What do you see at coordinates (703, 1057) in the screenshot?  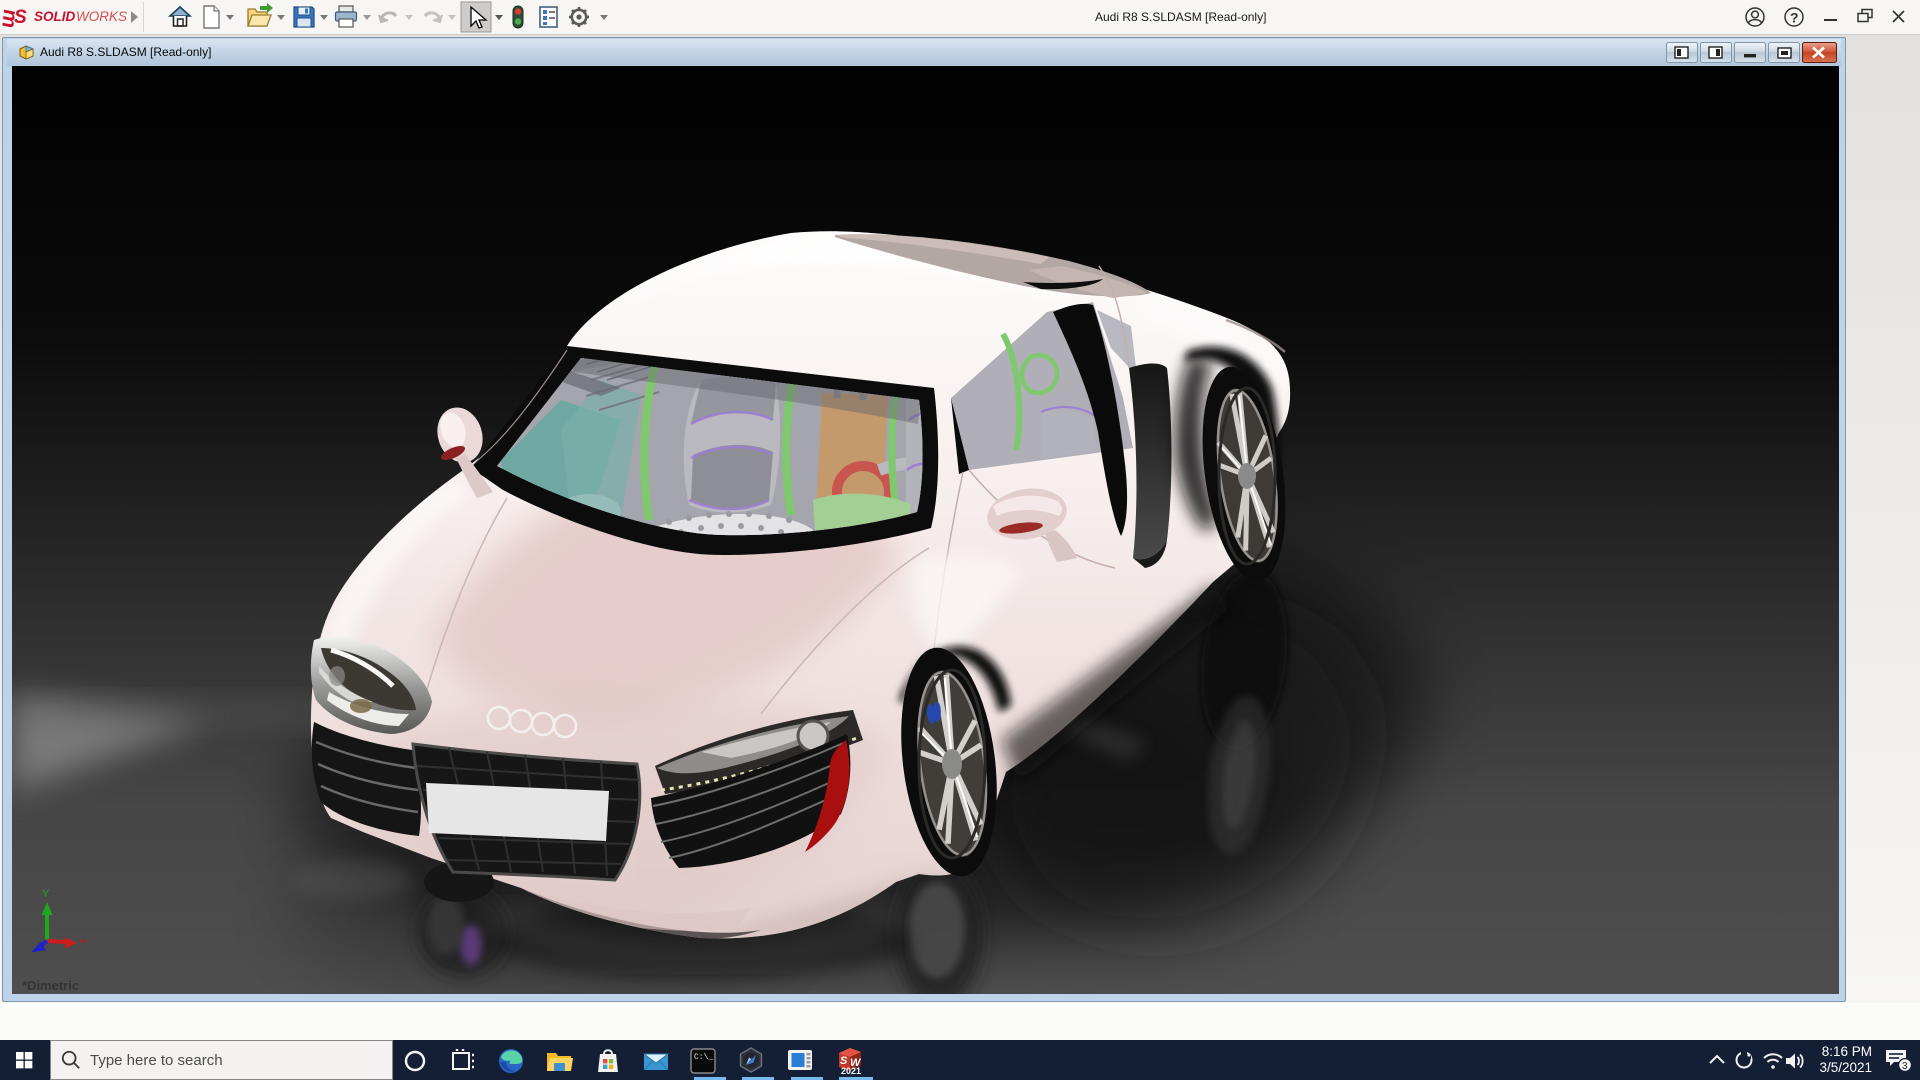 I see `svg-text: C:\_` at bounding box center [703, 1057].